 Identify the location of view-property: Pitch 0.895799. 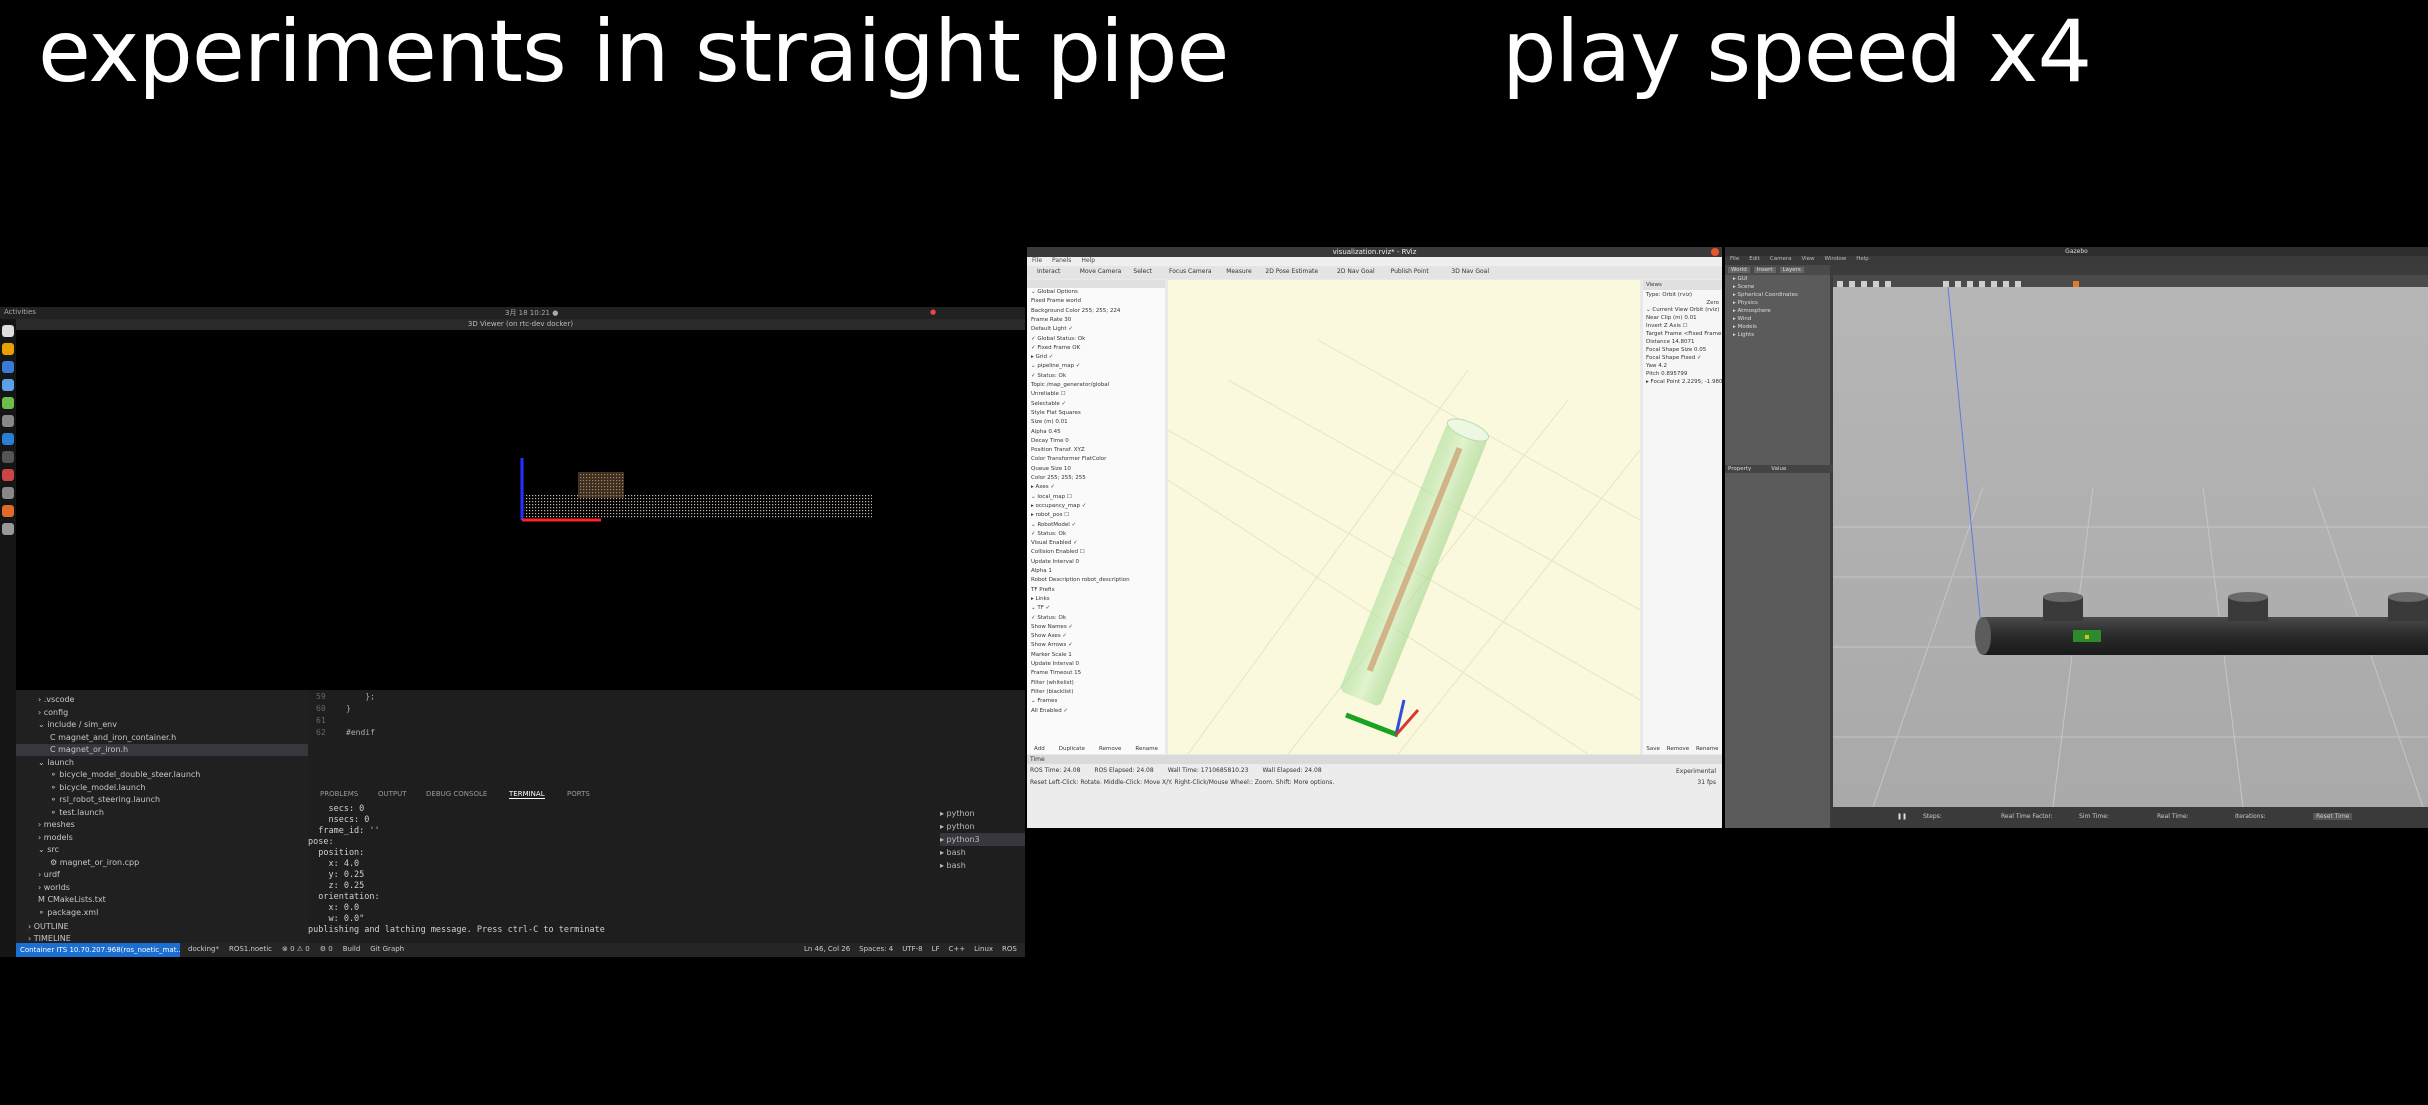
(1682, 374).